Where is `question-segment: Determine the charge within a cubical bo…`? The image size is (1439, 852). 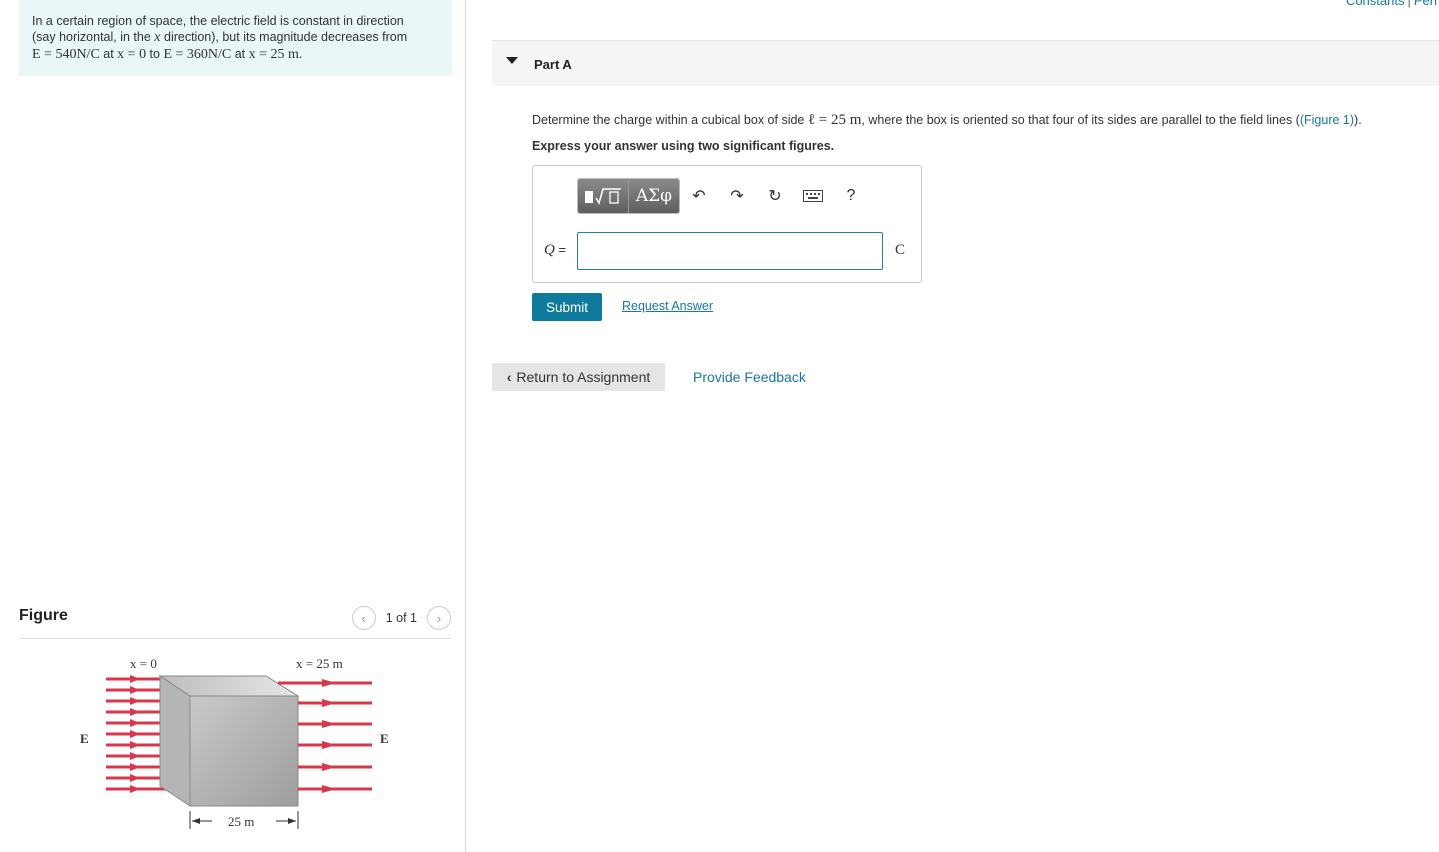
question-segment: Determine the charge within a cubical bo… is located at coordinates (670, 120).